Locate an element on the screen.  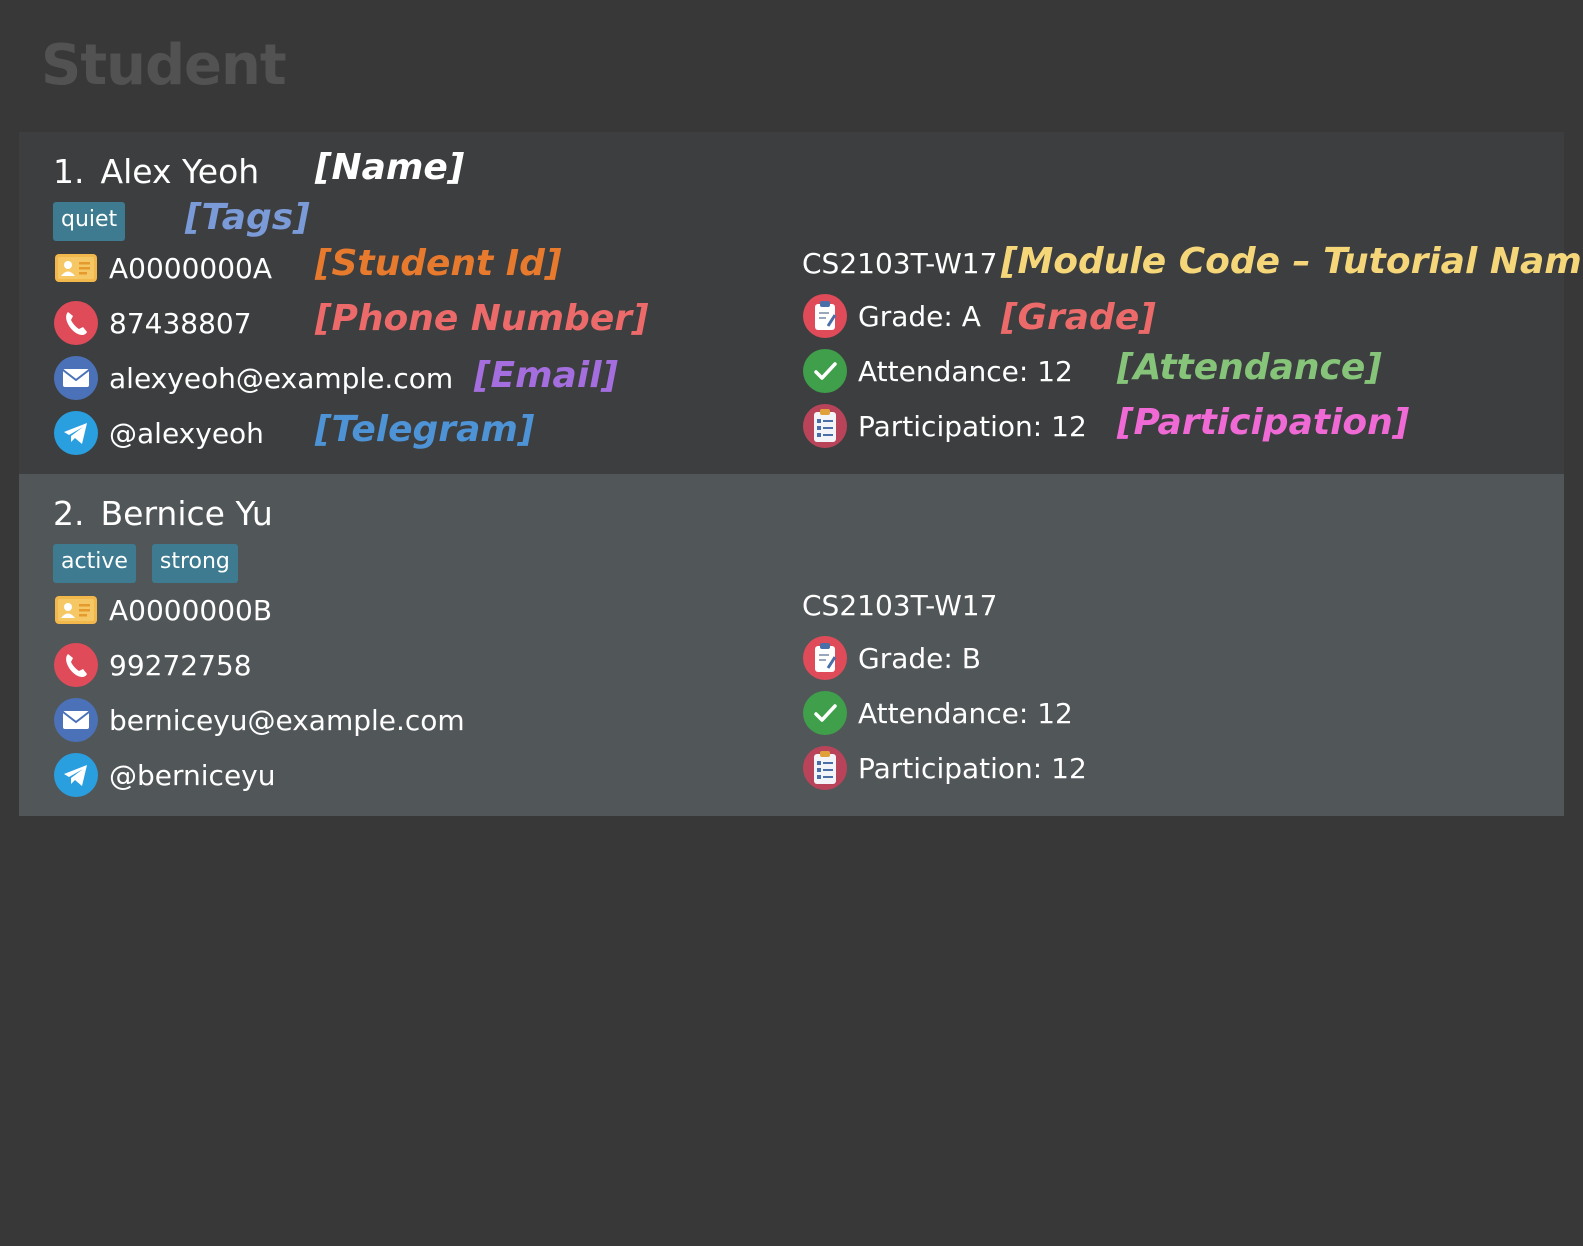
annotation-telegram: [Telegram] is located at coordinates (425, 429).